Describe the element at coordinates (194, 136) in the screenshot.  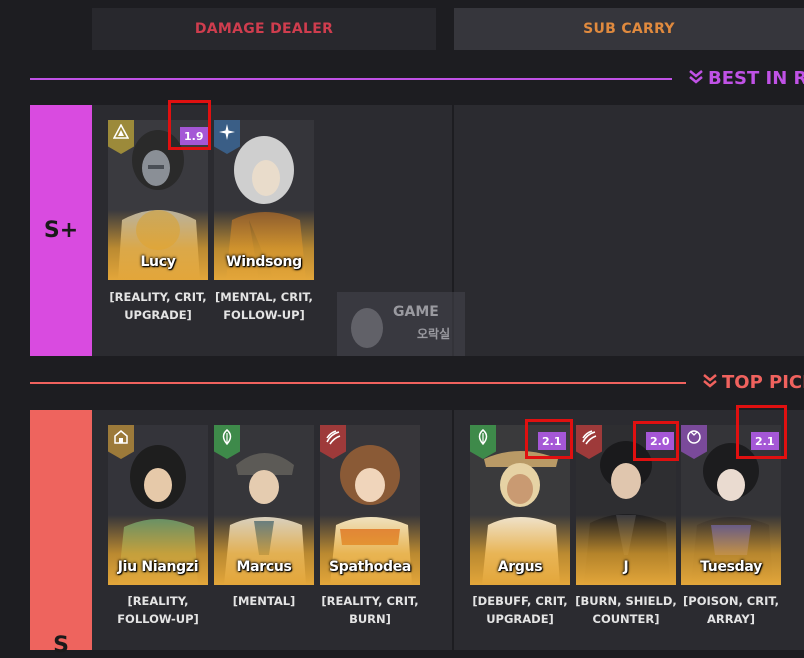
I see `rating-badge: 1.9` at that location.